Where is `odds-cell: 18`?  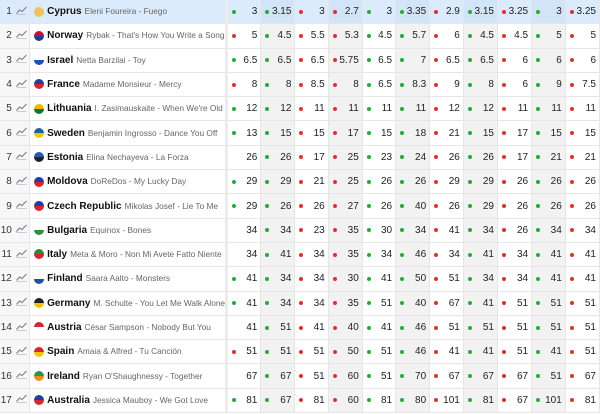
odds-cell: 18 is located at coordinates (413, 133).